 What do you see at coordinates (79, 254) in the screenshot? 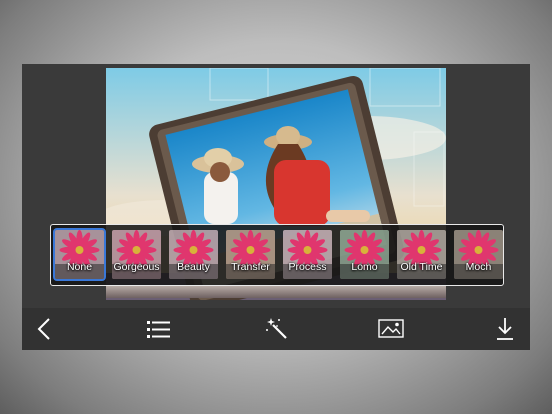
I see `filter-none: None` at bounding box center [79, 254].